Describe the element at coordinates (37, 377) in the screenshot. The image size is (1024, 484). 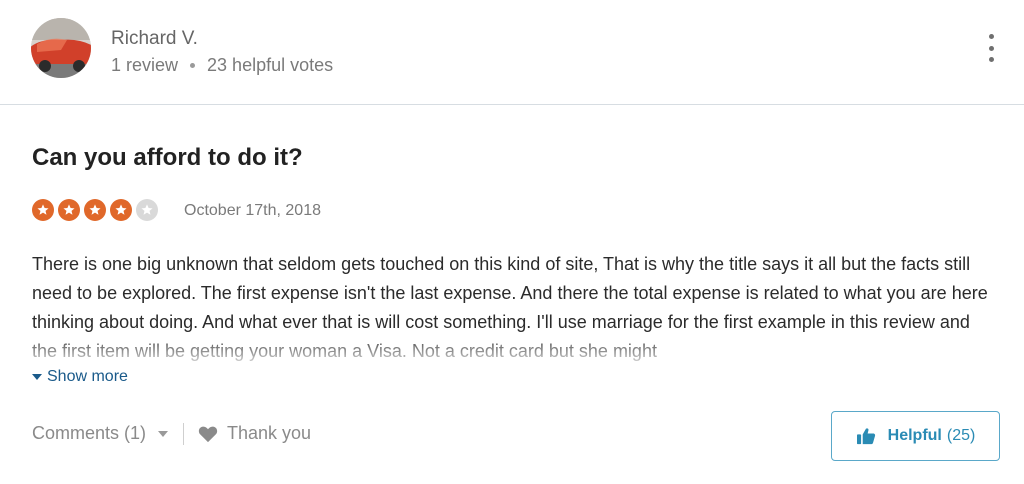
I see `caret-down-icon` at that location.